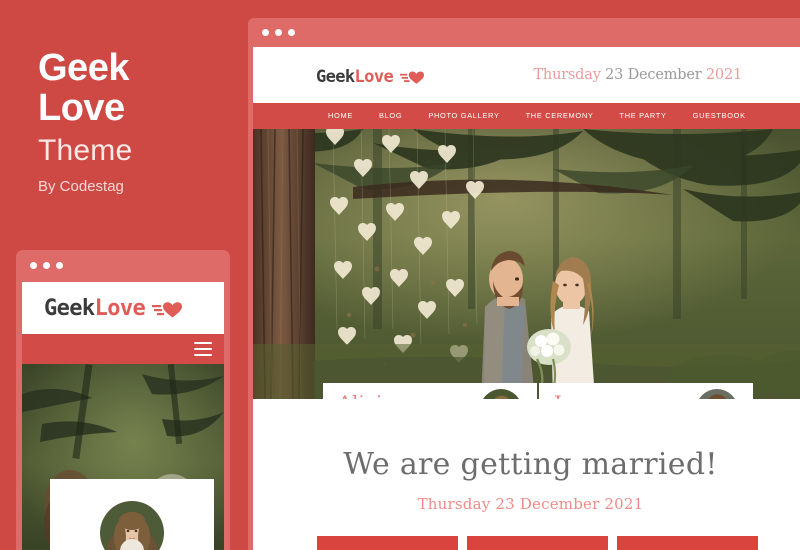 The height and width of the screenshot is (550, 800). I want to click on window-dot-minimize, so click(278, 32).